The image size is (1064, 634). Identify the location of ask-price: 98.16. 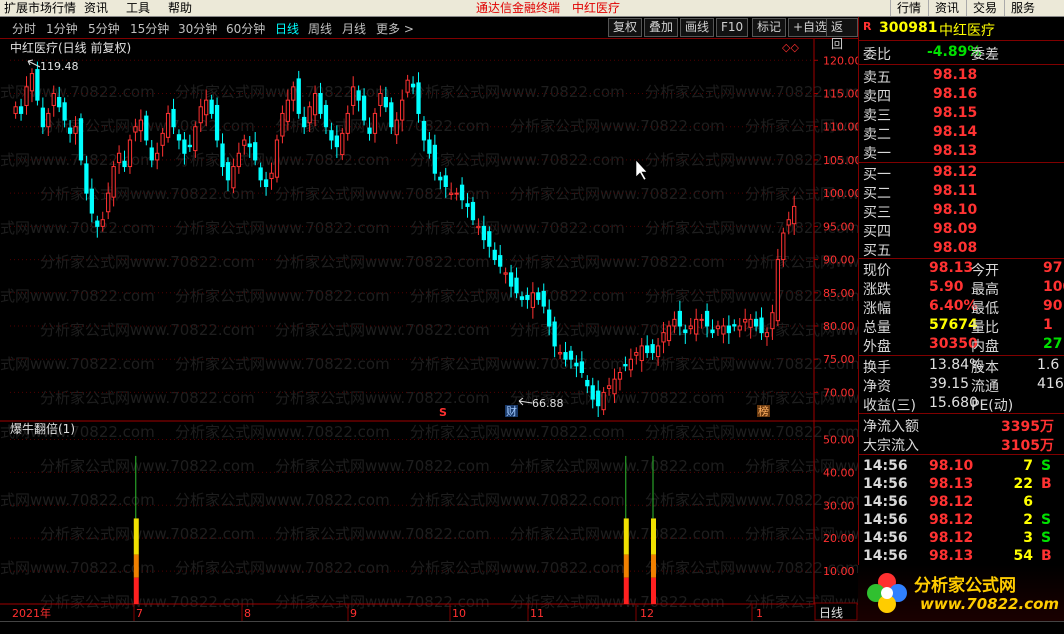
(955, 94).